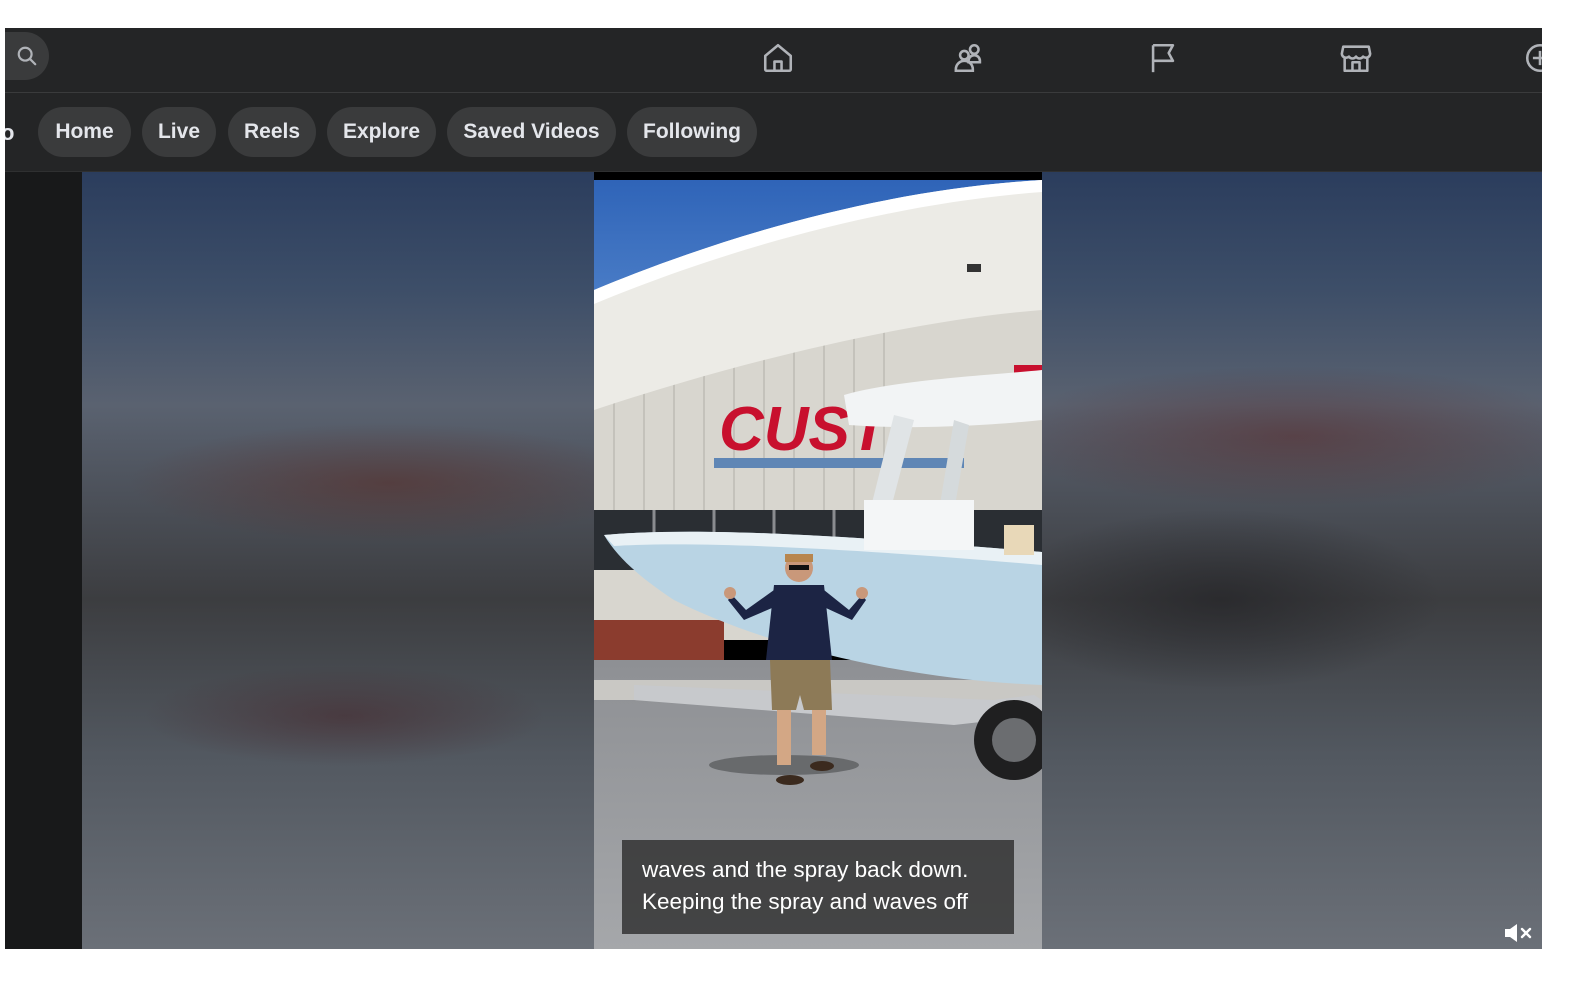 The image size is (1593, 991). I want to click on nav-gaming, so click(1532, 58).